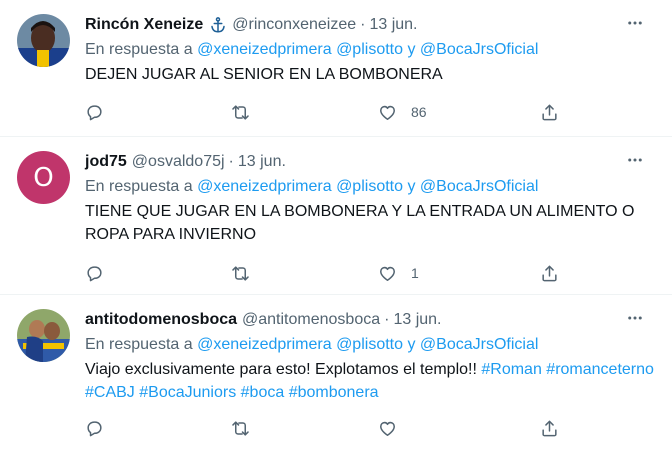  Describe the element at coordinates (161, 320) in the screenshot. I see `author-name: antitodomenosboca` at that location.